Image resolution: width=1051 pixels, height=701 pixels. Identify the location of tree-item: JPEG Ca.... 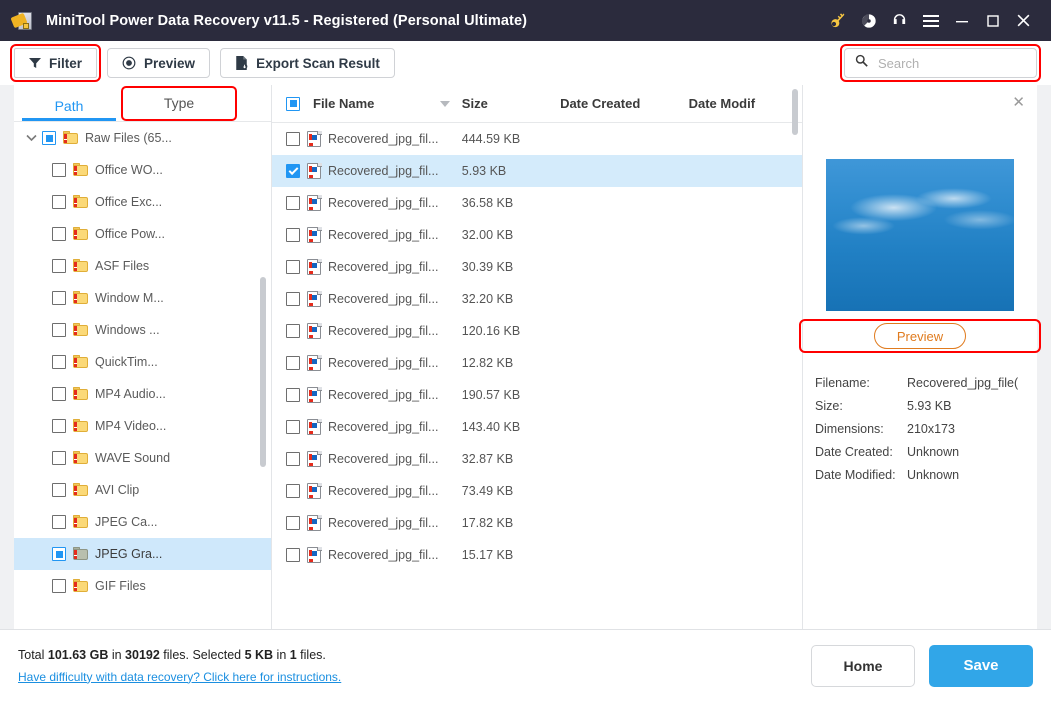
(142, 522).